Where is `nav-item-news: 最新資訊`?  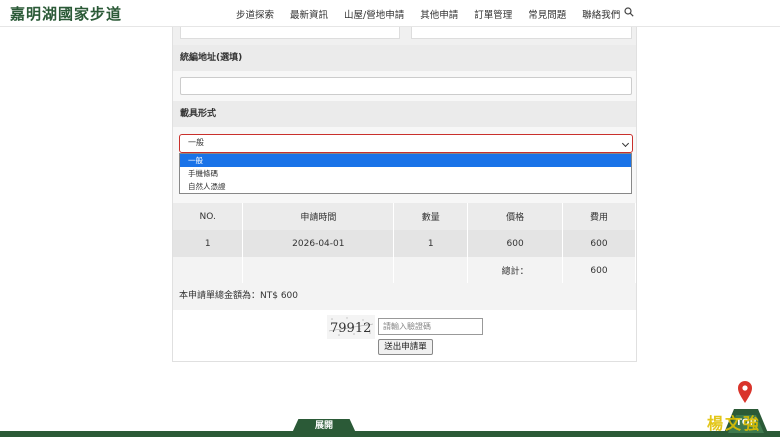 nav-item-news: 最新資訊 is located at coordinates (309, 14).